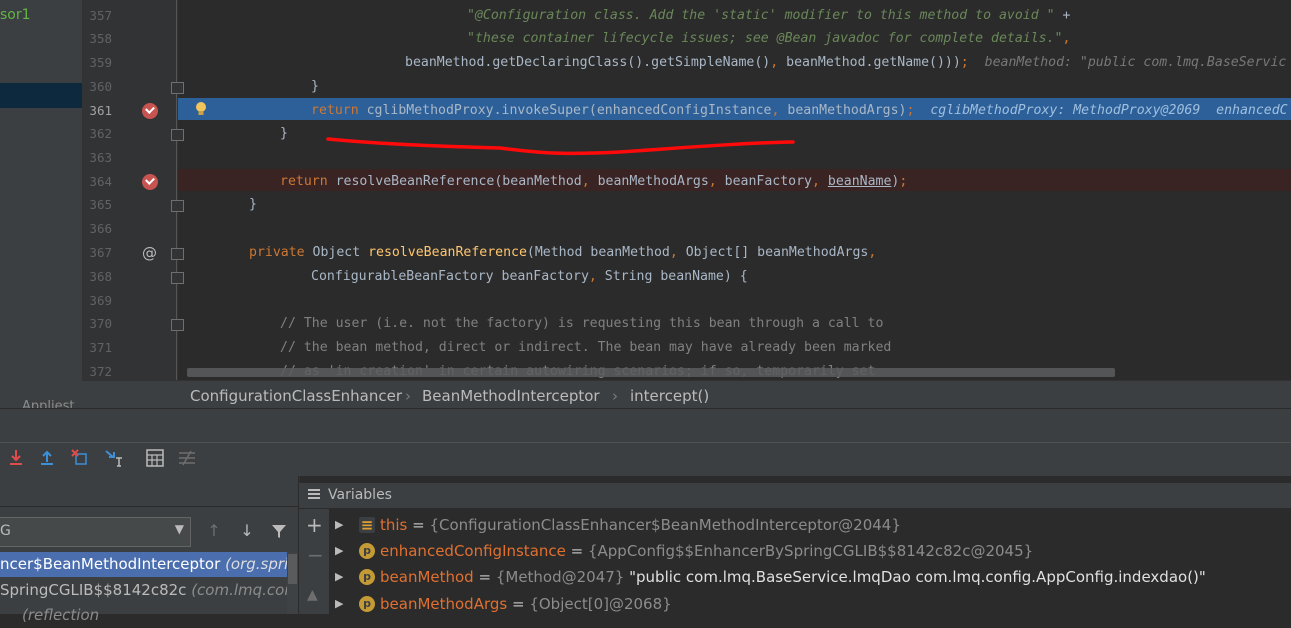  I want to click on debug-tool-window-header, so click(645, 425).